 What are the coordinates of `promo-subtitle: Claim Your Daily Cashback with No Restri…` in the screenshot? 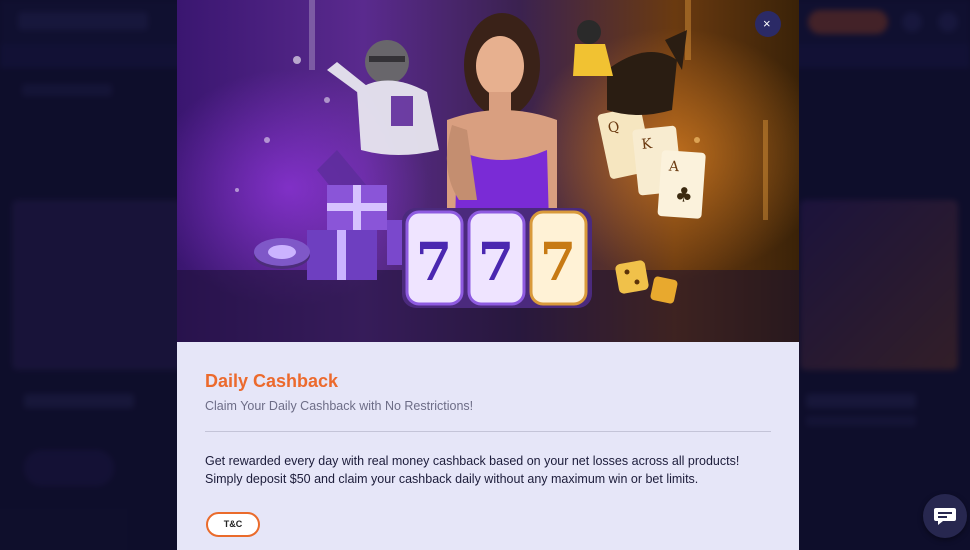 It's located at (339, 406).